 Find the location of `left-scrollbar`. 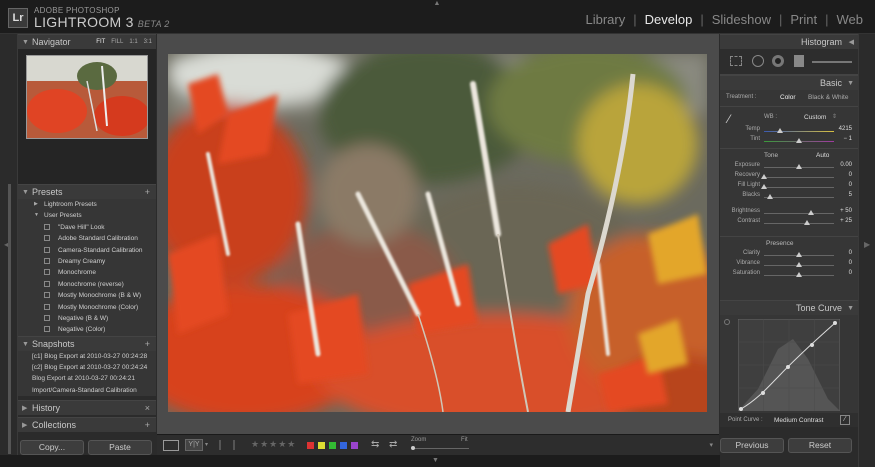

left-scrollbar is located at coordinates (9, 319).